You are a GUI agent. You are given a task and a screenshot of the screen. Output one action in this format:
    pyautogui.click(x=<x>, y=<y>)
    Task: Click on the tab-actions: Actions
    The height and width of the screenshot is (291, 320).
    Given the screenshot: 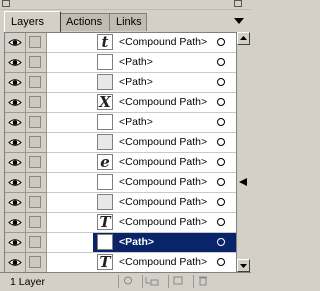 What is the action you would take?
    pyautogui.click(x=85, y=22)
    